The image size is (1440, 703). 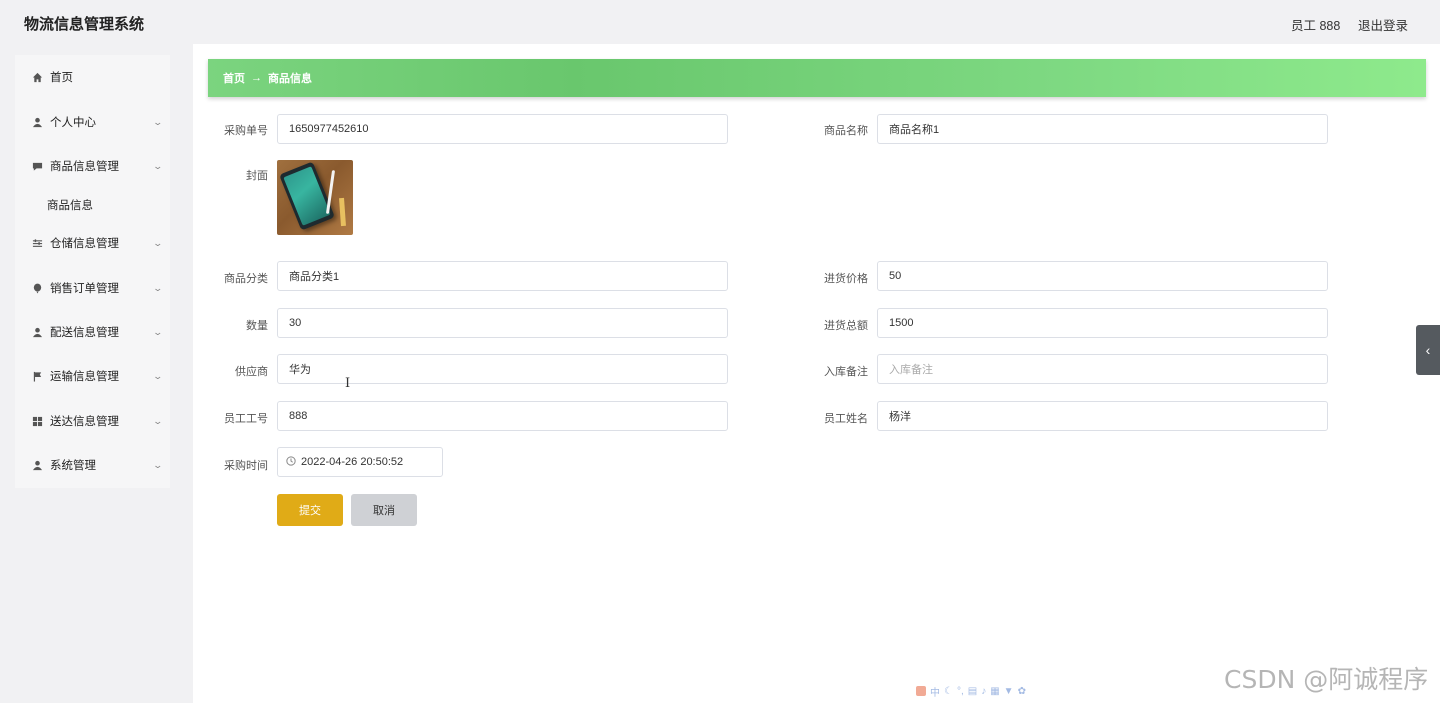 I want to click on sidebar-item-label: 个人中心, so click(x=73, y=123).